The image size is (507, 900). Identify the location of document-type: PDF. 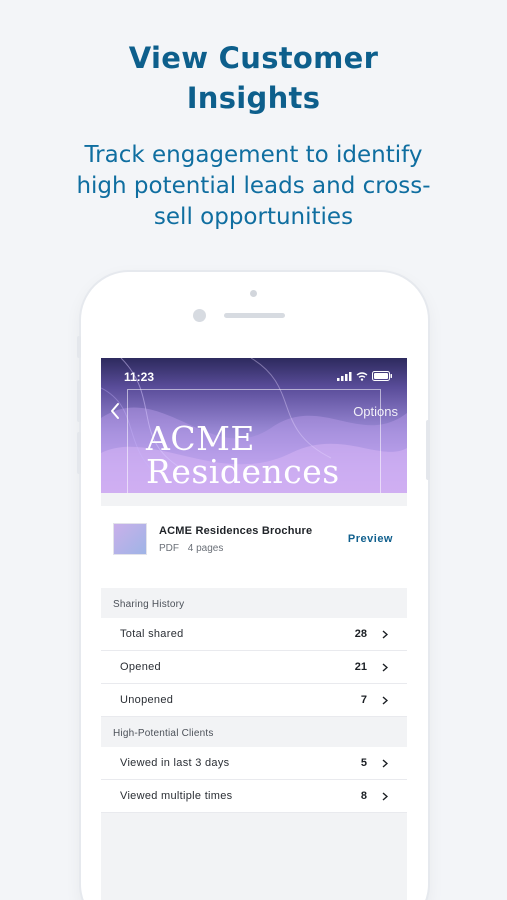
(169, 548).